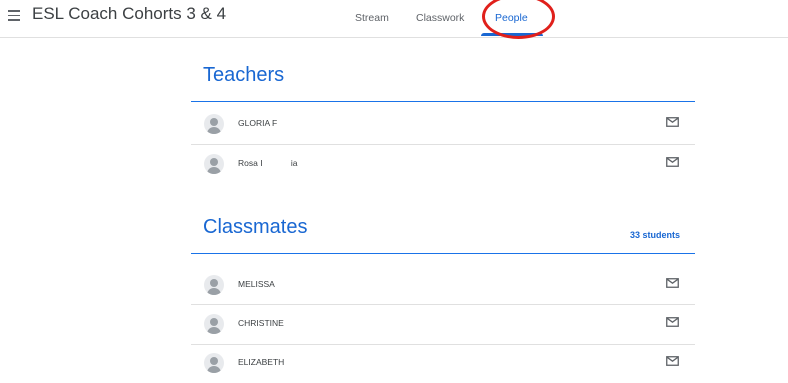  I want to click on classmate-name: CHRISTINE, so click(261, 323).